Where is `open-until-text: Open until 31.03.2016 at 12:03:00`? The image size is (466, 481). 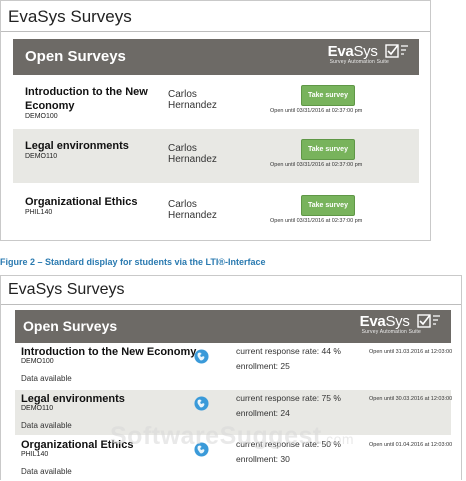 open-until-text: Open until 31.03.2016 at 12:03:00 is located at coordinates (411, 352).